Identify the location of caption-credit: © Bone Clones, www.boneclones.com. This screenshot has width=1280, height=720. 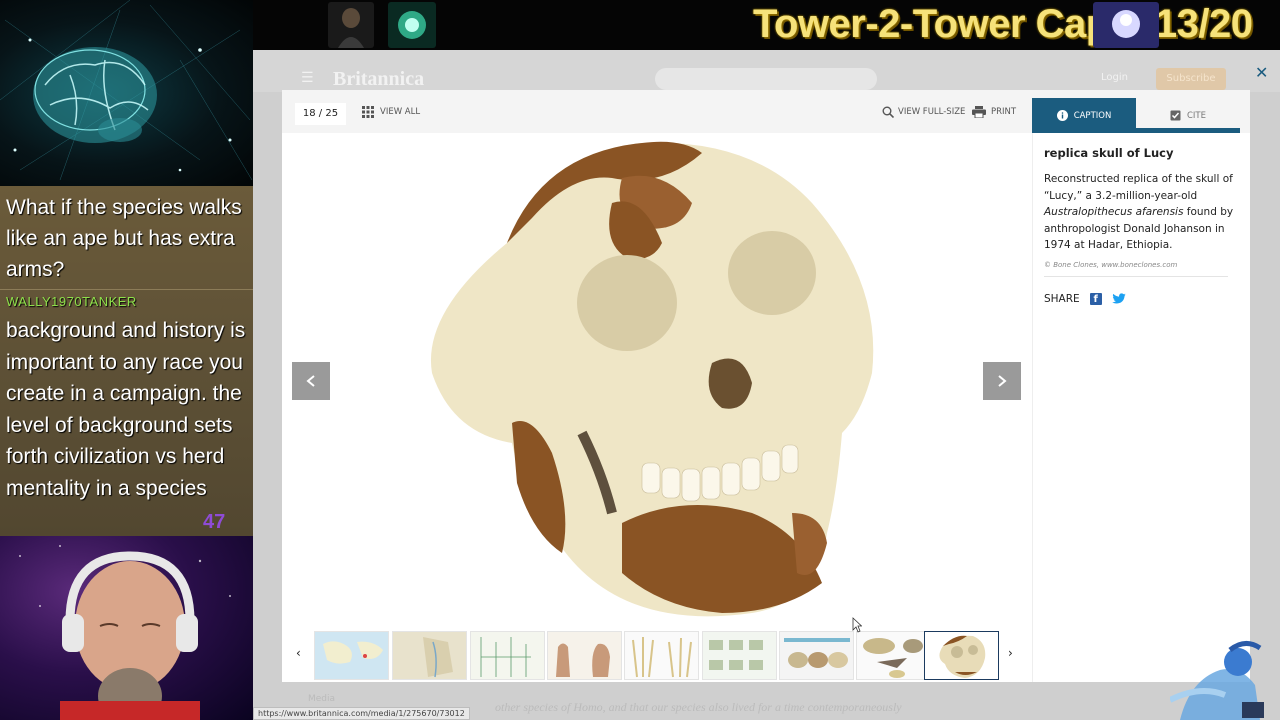
(1111, 265).